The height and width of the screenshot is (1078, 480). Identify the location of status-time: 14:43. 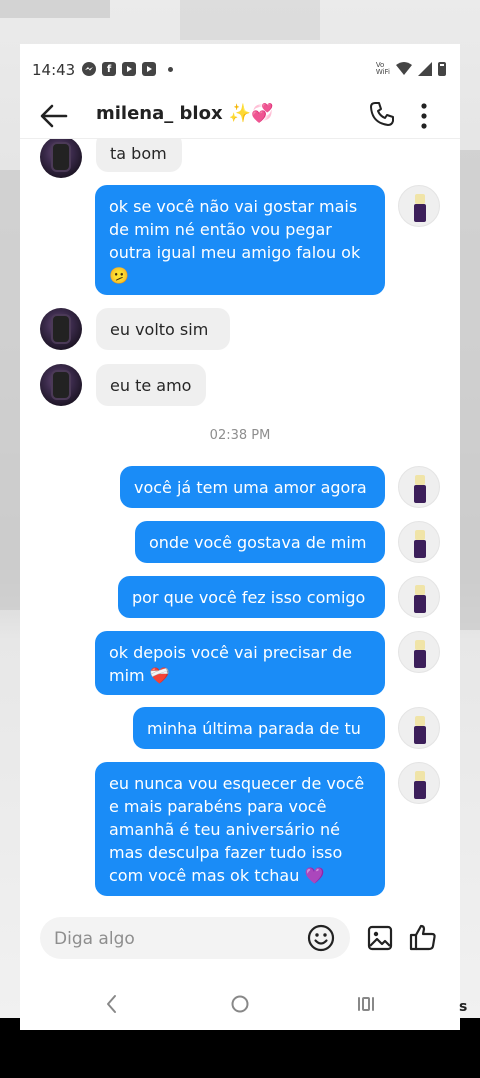
(54, 70).